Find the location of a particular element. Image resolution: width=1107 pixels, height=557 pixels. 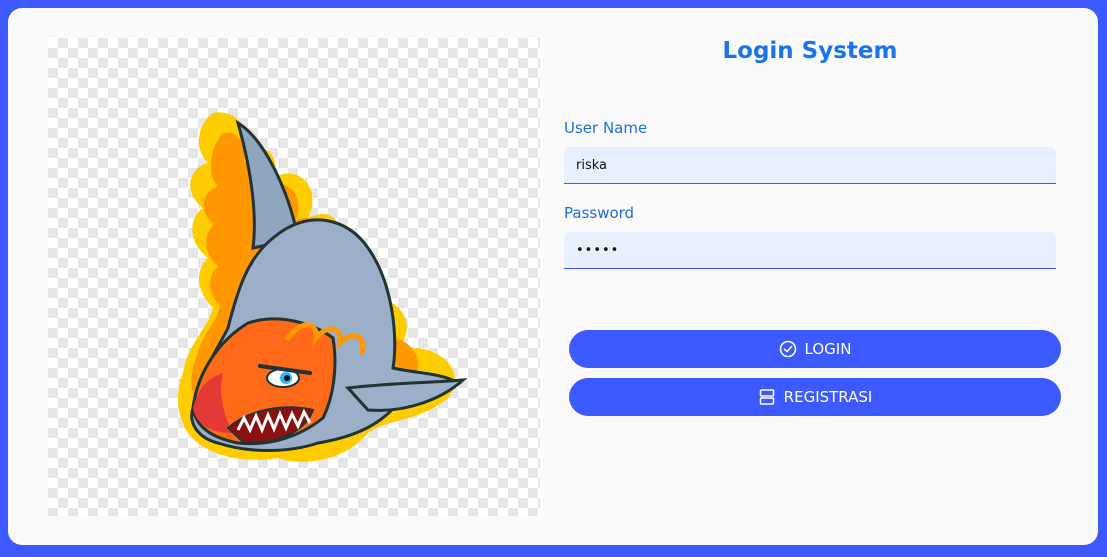

register-button-label: REGISTRASI is located at coordinates (828, 397).